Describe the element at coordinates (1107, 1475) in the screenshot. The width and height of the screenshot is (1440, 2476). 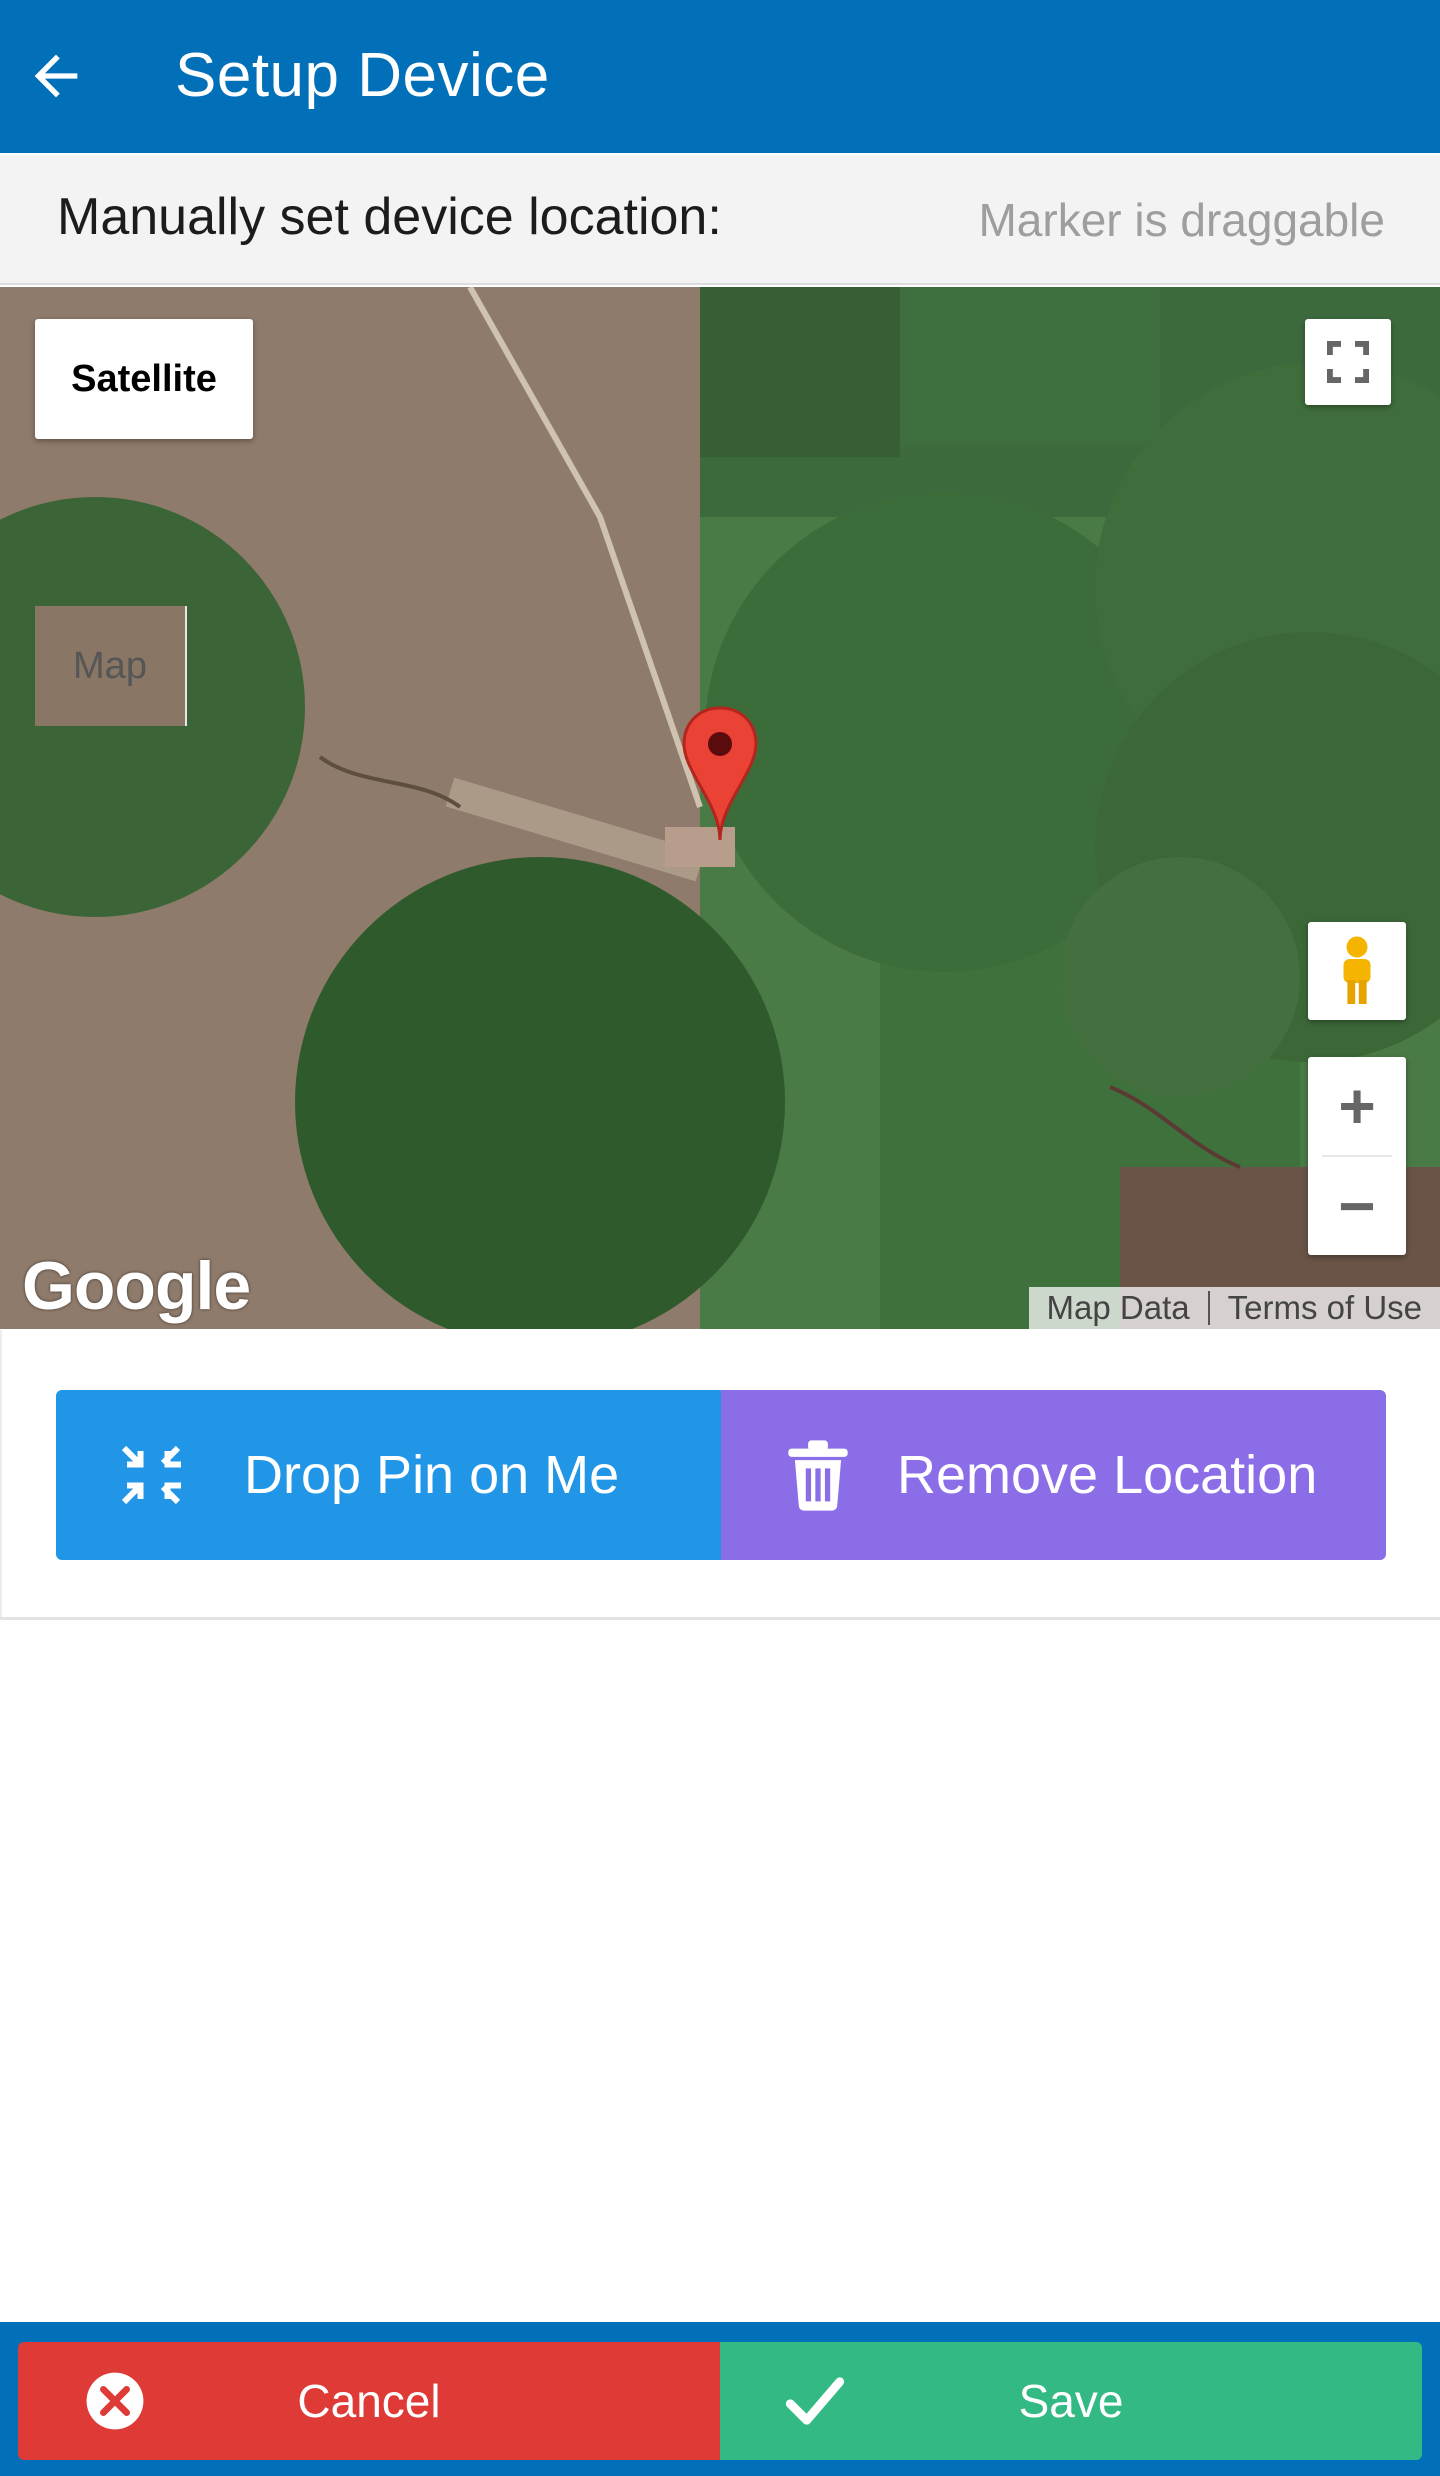
I see `remove-location-label: Remove Location` at that location.